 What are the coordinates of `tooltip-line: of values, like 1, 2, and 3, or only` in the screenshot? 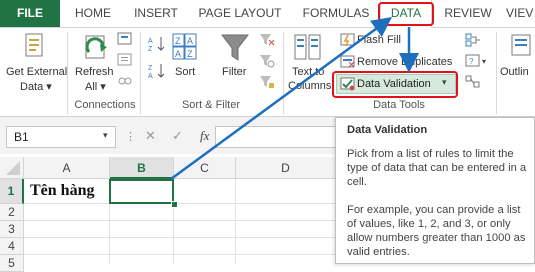 It's located at (429, 224).